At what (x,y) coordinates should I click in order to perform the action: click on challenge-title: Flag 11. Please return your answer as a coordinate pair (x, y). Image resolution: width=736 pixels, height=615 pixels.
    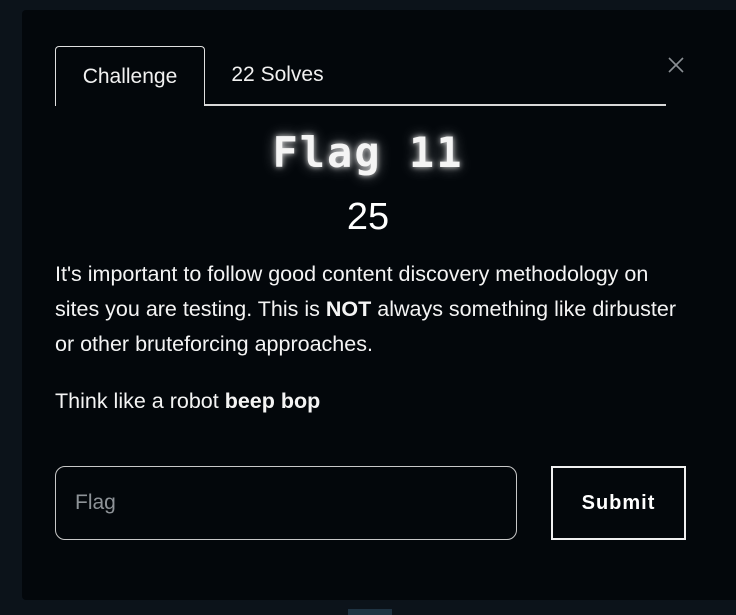
    Looking at the image, I should click on (368, 152).